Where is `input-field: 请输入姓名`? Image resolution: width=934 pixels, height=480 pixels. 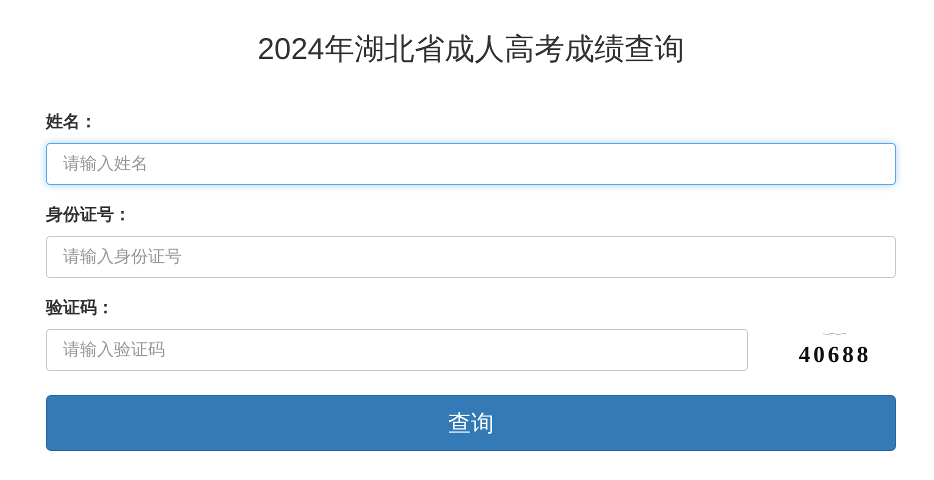 input-field: 请输入姓名 is located at coordinates (471, 164).